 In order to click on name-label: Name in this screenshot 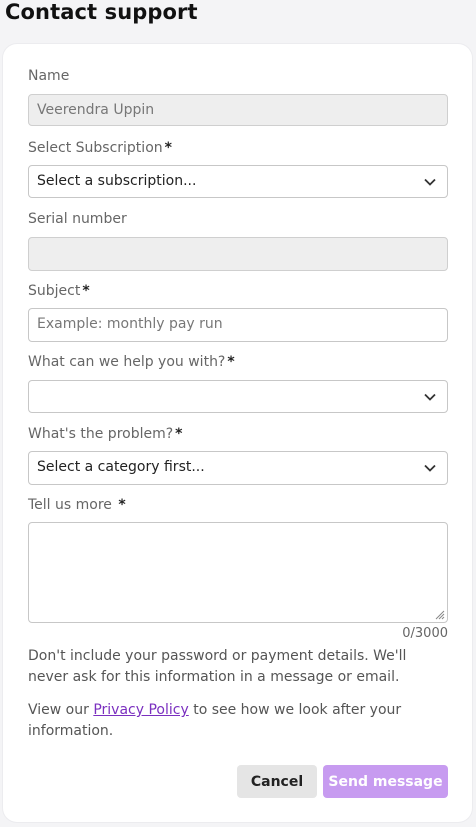, I will do `click(48, 76)`.